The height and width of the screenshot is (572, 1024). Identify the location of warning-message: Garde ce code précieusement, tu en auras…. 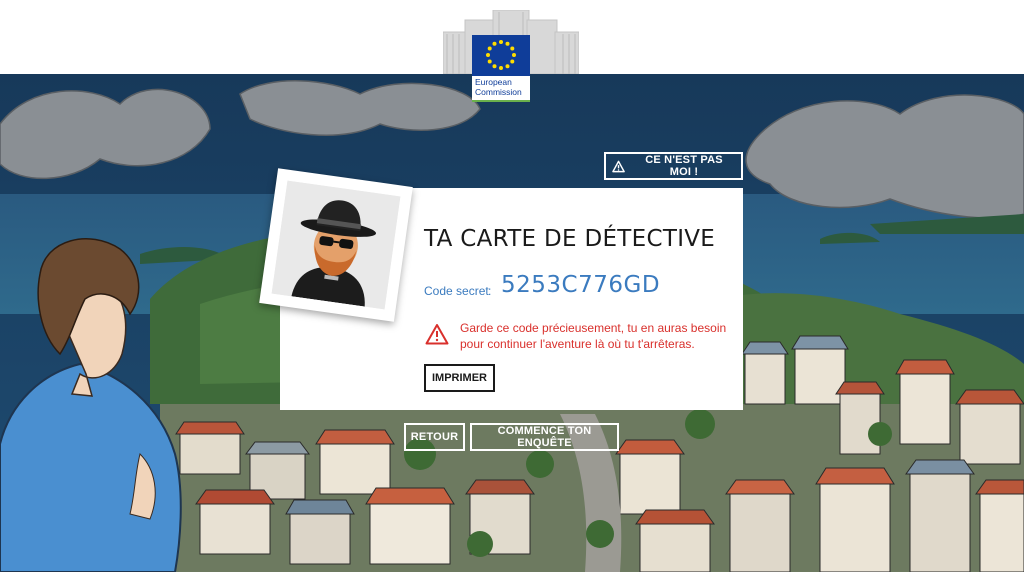
(595, 336).